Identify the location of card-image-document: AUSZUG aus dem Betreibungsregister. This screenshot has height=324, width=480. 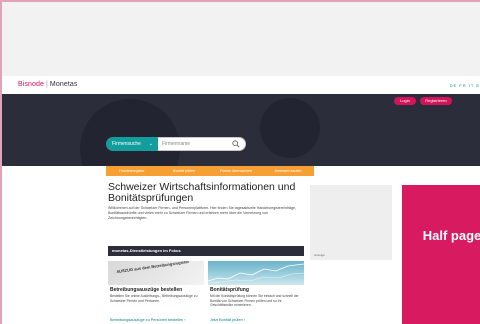
(156, 273).